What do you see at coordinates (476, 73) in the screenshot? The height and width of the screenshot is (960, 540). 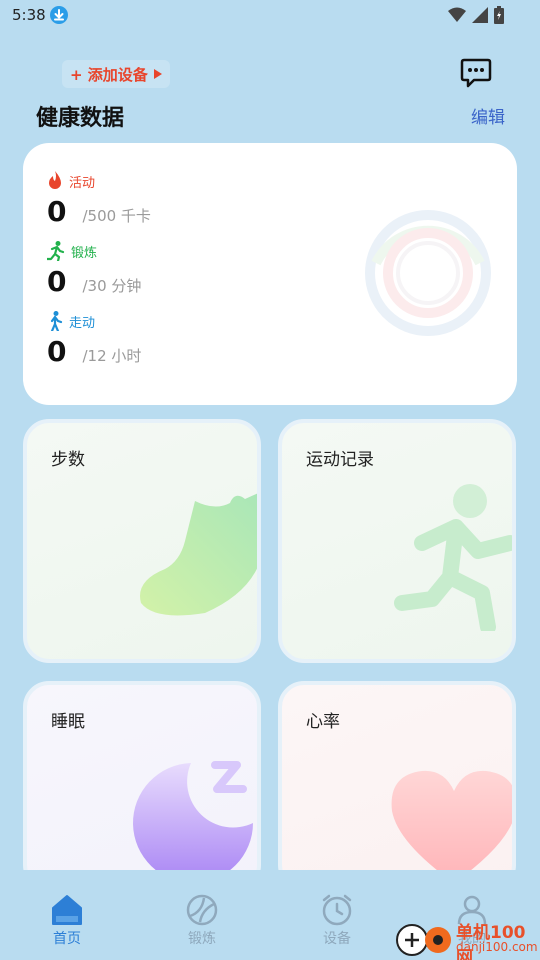 I see `message-icon` at bounding box center [476, 73].